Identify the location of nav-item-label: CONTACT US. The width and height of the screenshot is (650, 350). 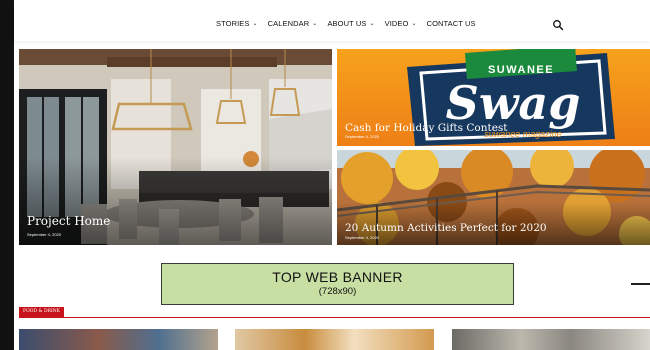
(451, 23).